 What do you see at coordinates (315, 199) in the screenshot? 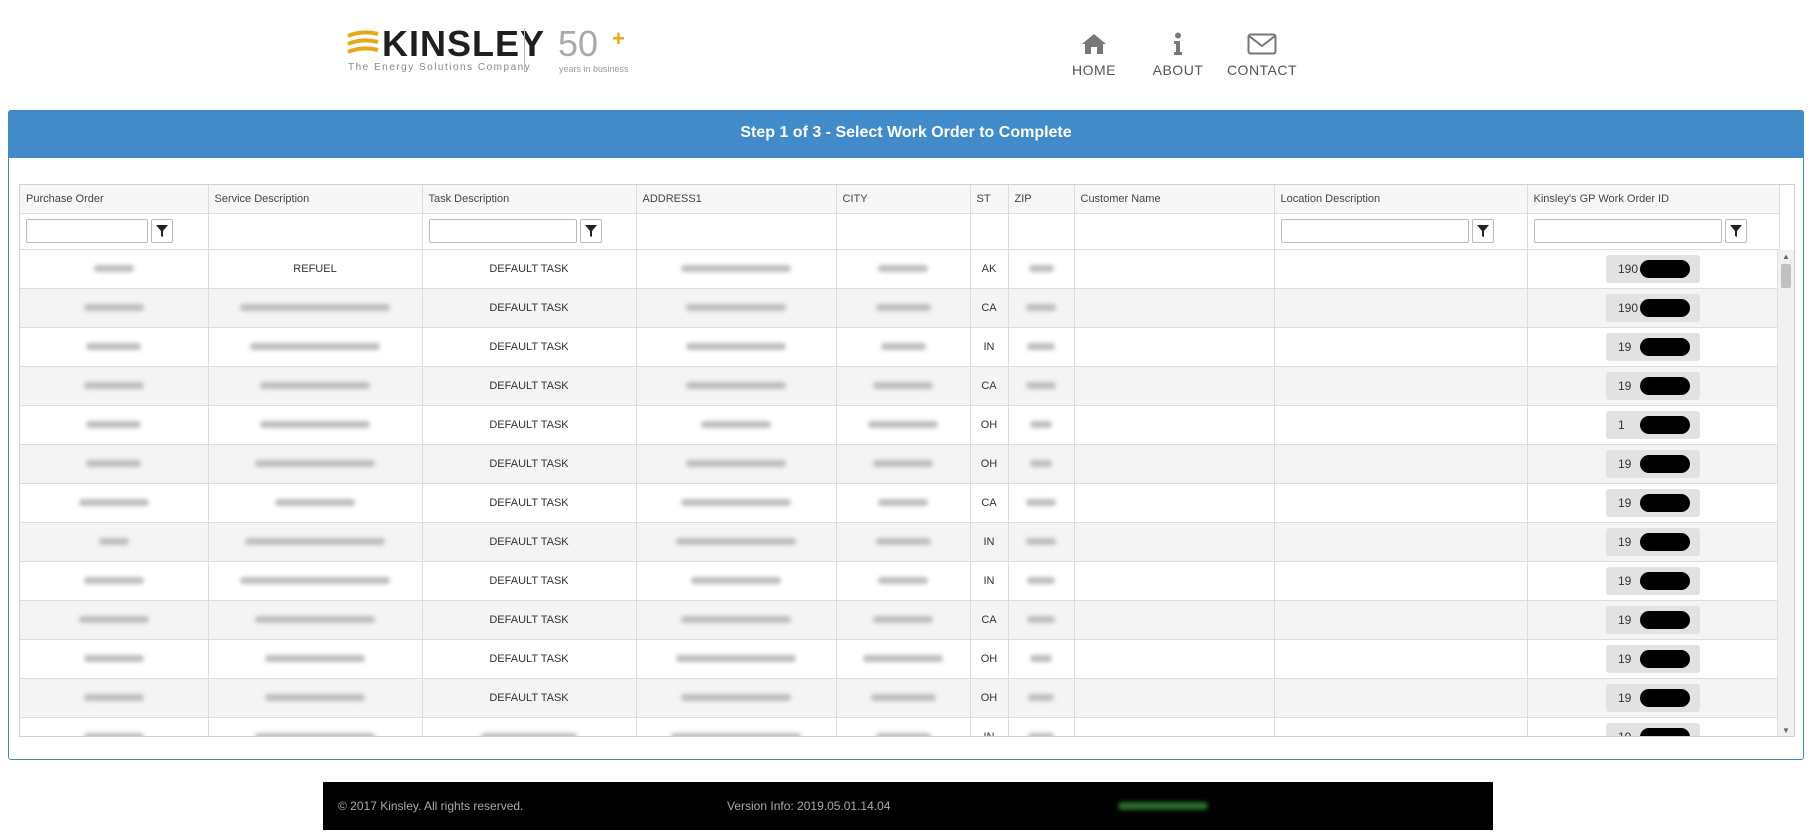
I see `col-header-service-description: Service Description` at bounding box center [315, 199].